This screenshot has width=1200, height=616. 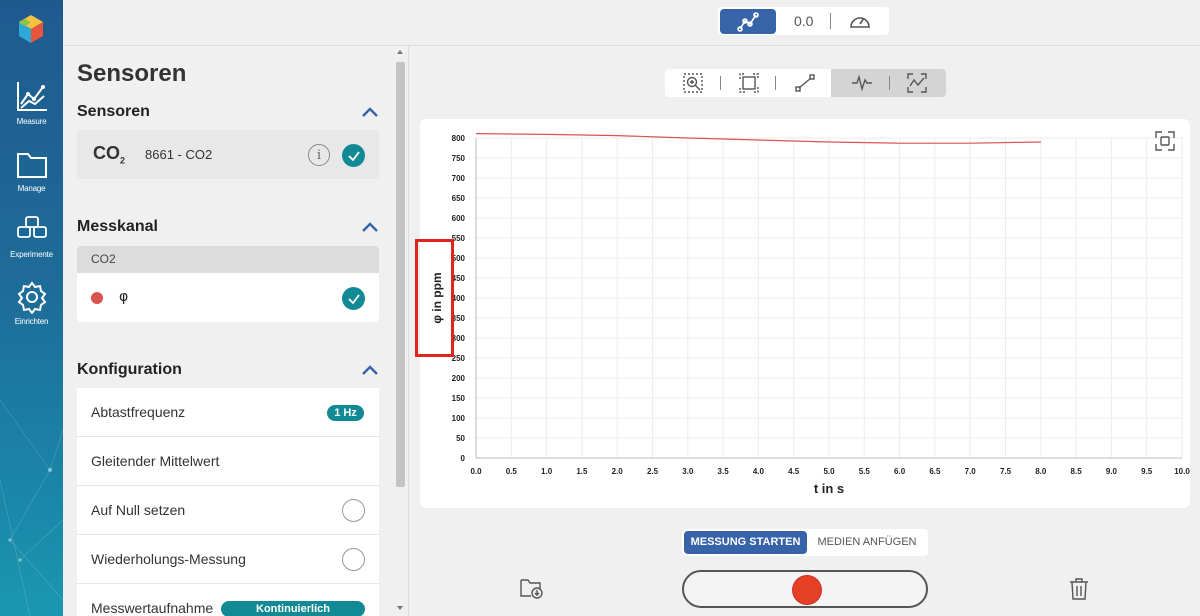 What do you see at coordinates (867, 542) in the screenshot?
I see `attach-media-tab: MEDIEN ANFÜGEN` at bounding box center [867, 542].